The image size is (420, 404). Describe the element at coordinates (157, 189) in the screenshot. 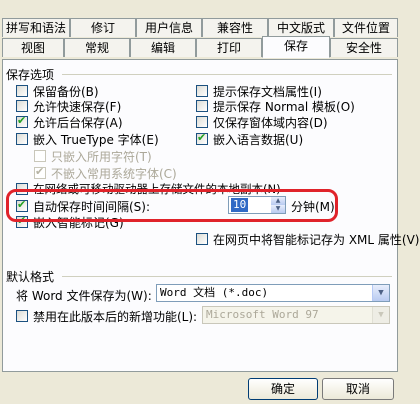

I see `local-copy-label: 在网络或可移动驱动器上存储文件的本地副本(N)` at that location.